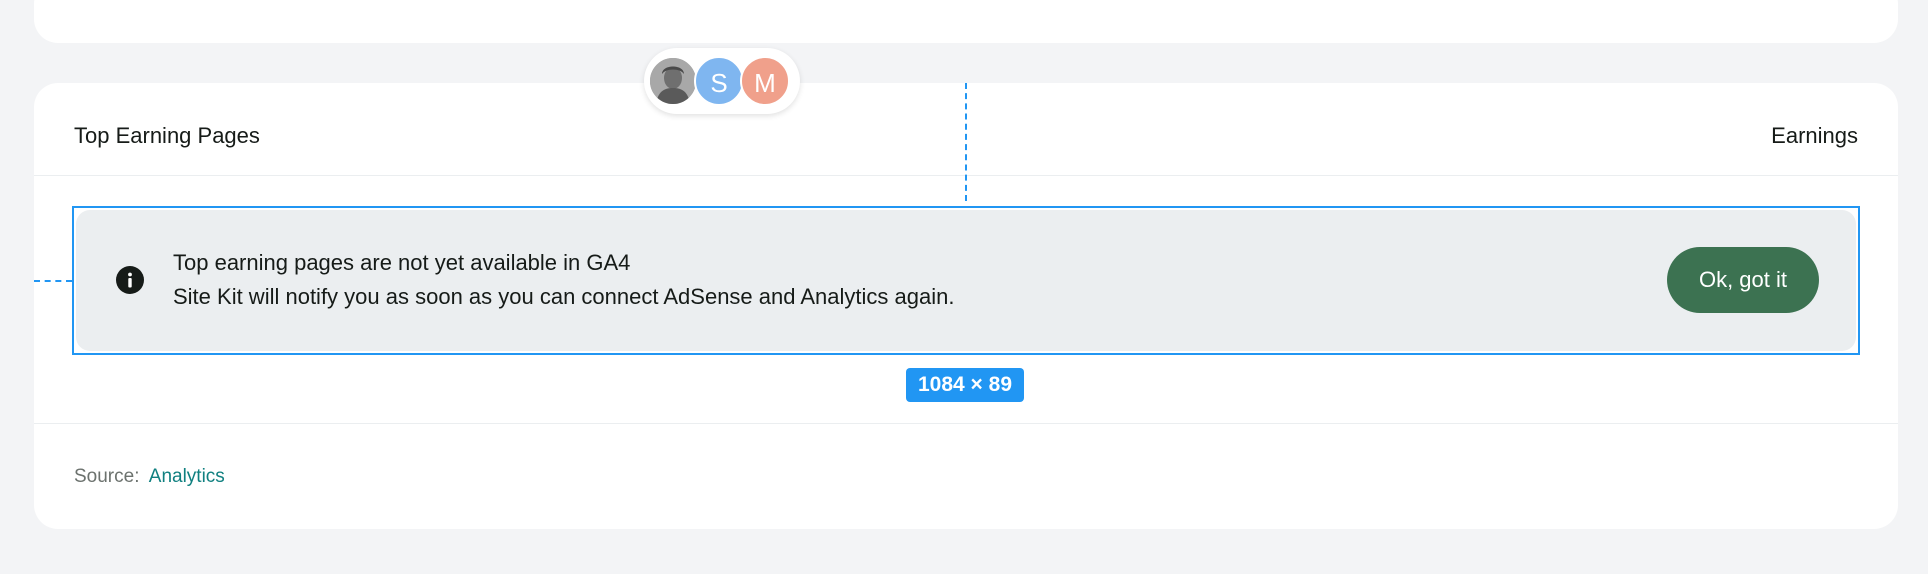 This screenshot has width=1928, height=574. Describe the element at coordinates (187, 476) in the screenshot. I see `source-analytics-link: Analytics` at that location.